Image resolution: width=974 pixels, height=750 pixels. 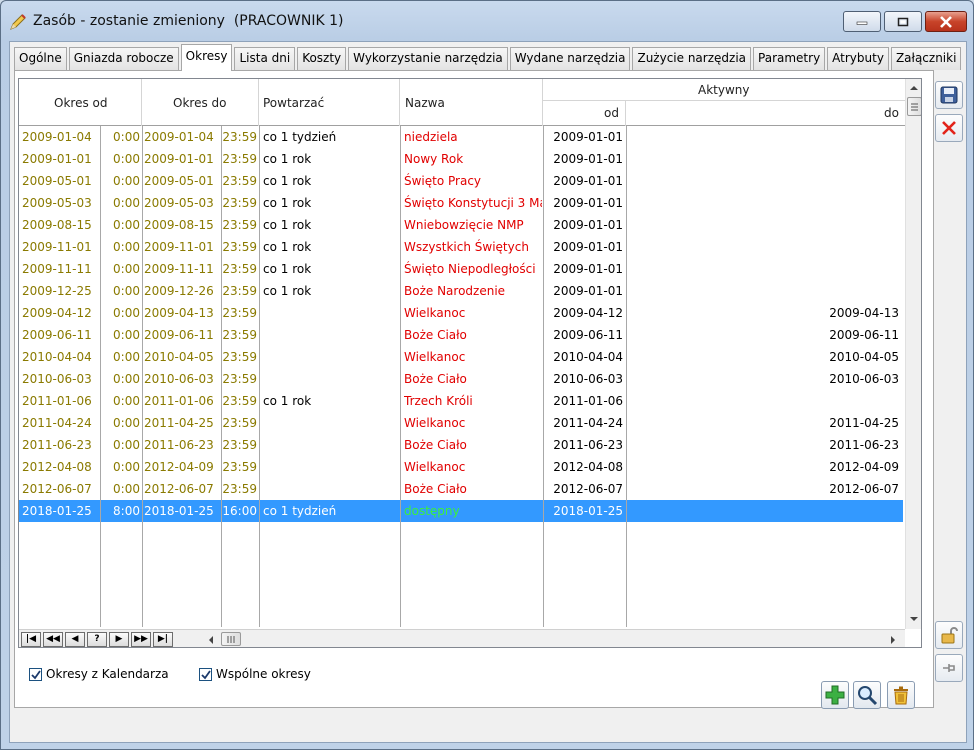 I want to click on cell-nazwa: dostępny, so click(x=473, y=511).